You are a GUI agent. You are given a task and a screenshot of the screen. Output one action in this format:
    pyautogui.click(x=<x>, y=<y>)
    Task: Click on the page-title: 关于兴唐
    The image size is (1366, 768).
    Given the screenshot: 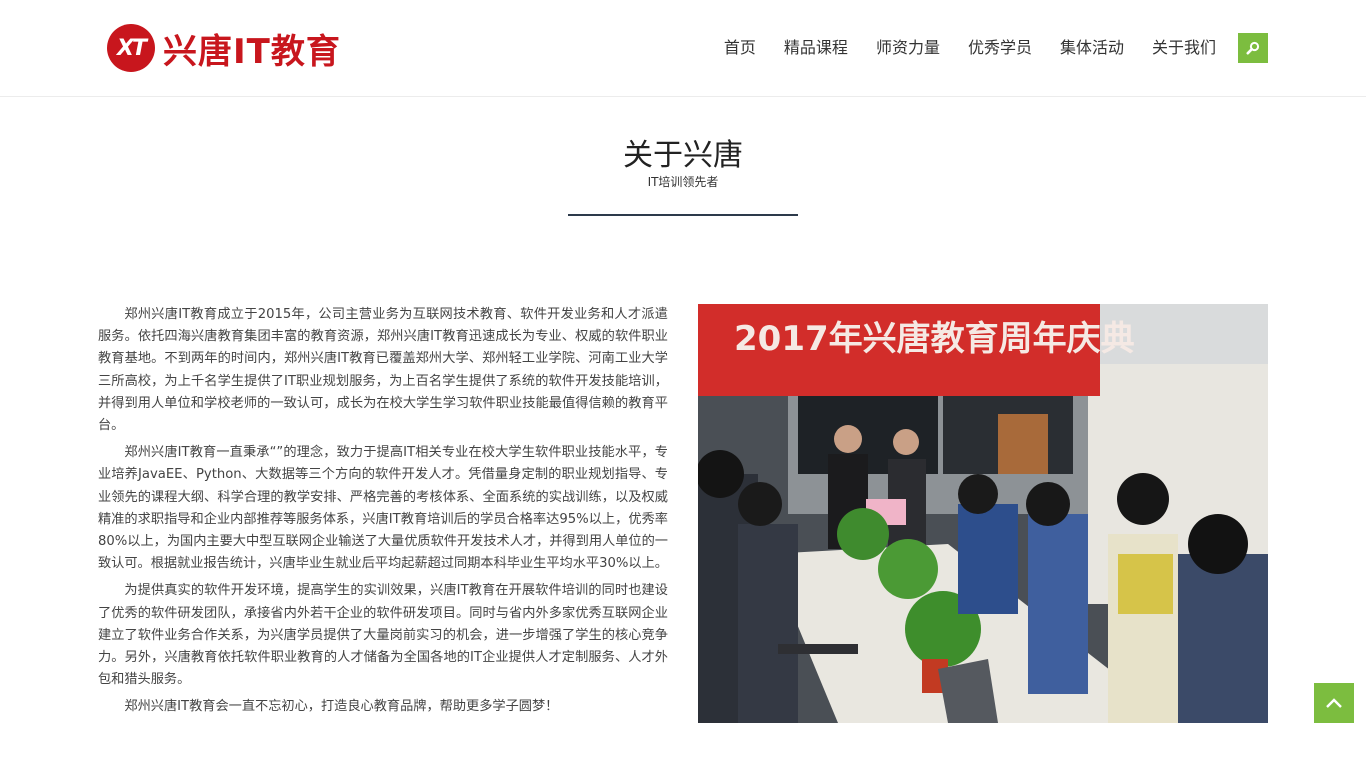 What is the action you would take?
    pyautogui.click(x=683, y=155)
    